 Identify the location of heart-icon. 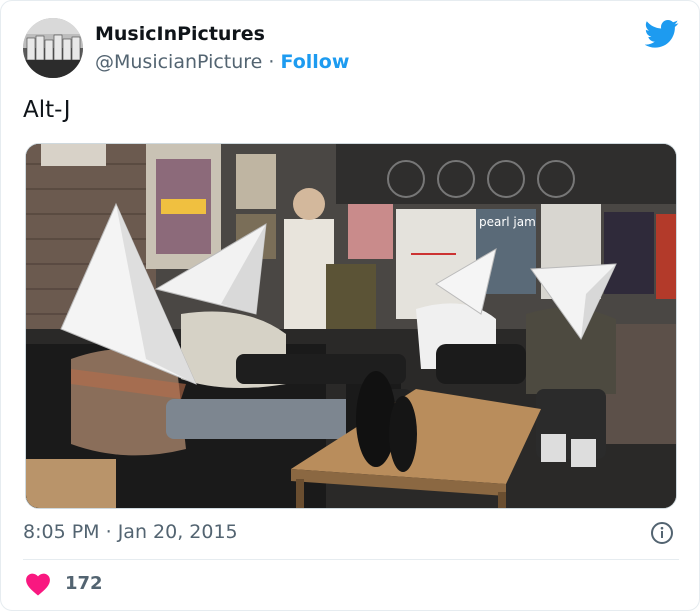
(38, 584).